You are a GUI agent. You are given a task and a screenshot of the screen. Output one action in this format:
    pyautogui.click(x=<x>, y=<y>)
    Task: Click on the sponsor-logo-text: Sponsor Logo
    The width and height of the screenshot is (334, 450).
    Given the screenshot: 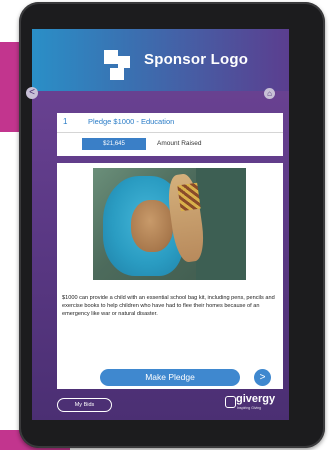 What is the action you would take?
    pyautogui.click(x=196, y=59)
    